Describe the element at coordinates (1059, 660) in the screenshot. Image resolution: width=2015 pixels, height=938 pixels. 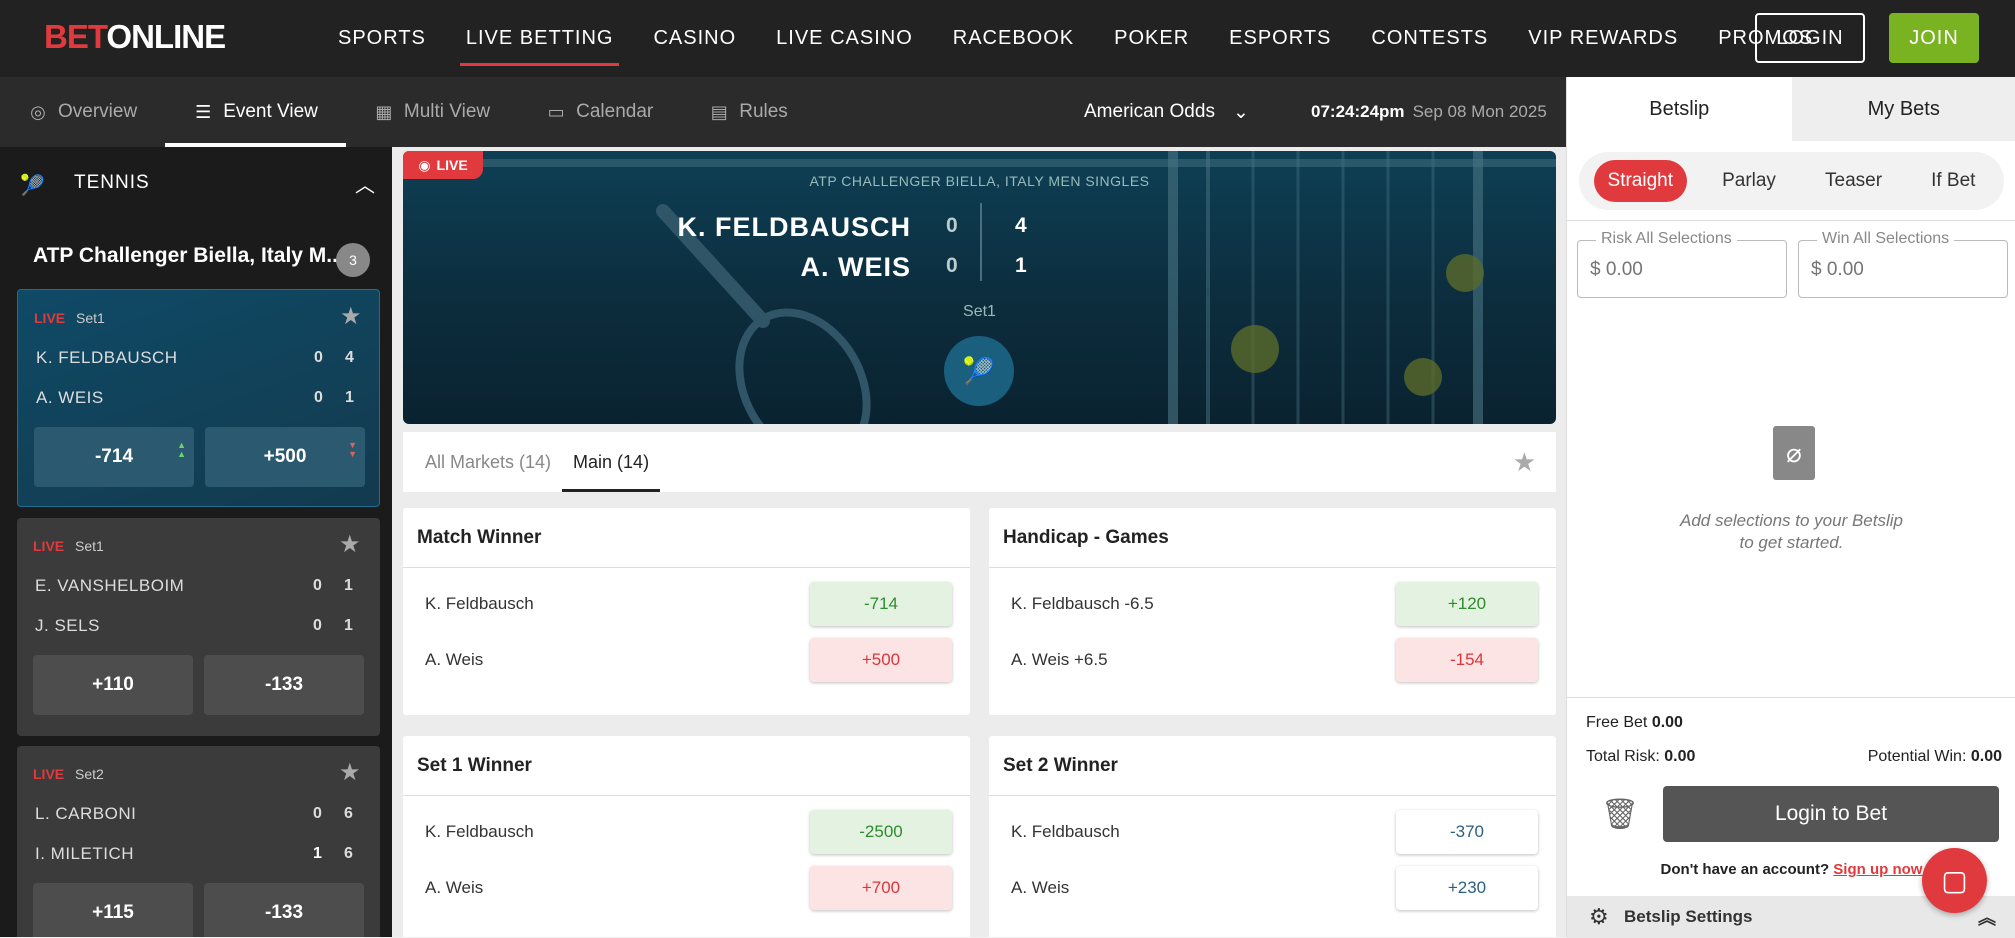
I see `selection-name: A. Weis +6.5` at that location.